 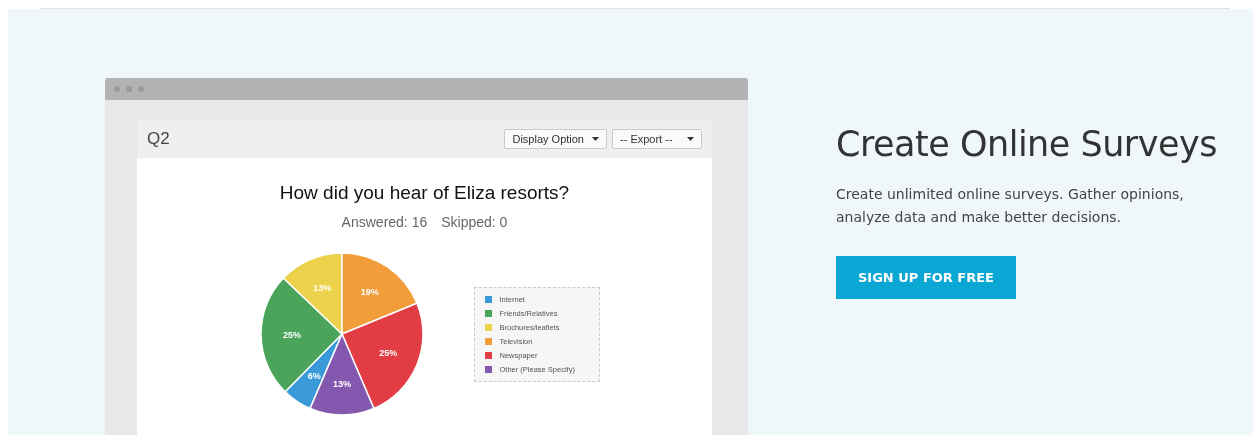 What do you see at coordinates (555, 139) in the screenshot?
I see `dropdown-select: Display Option` at bounding box center [555, 139].